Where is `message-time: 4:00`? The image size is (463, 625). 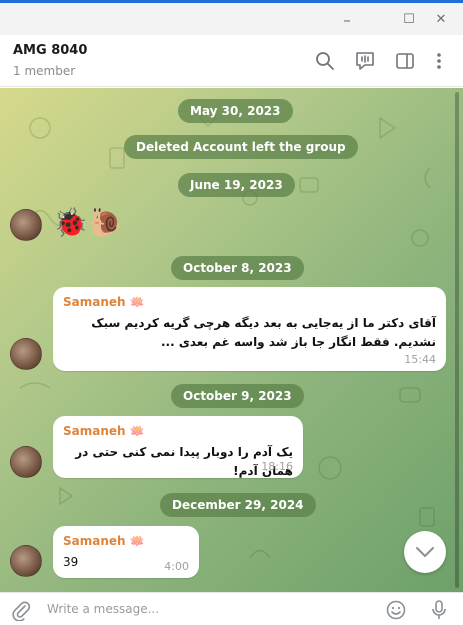
message-time: 4:00 is located at coordinates (176, 566).